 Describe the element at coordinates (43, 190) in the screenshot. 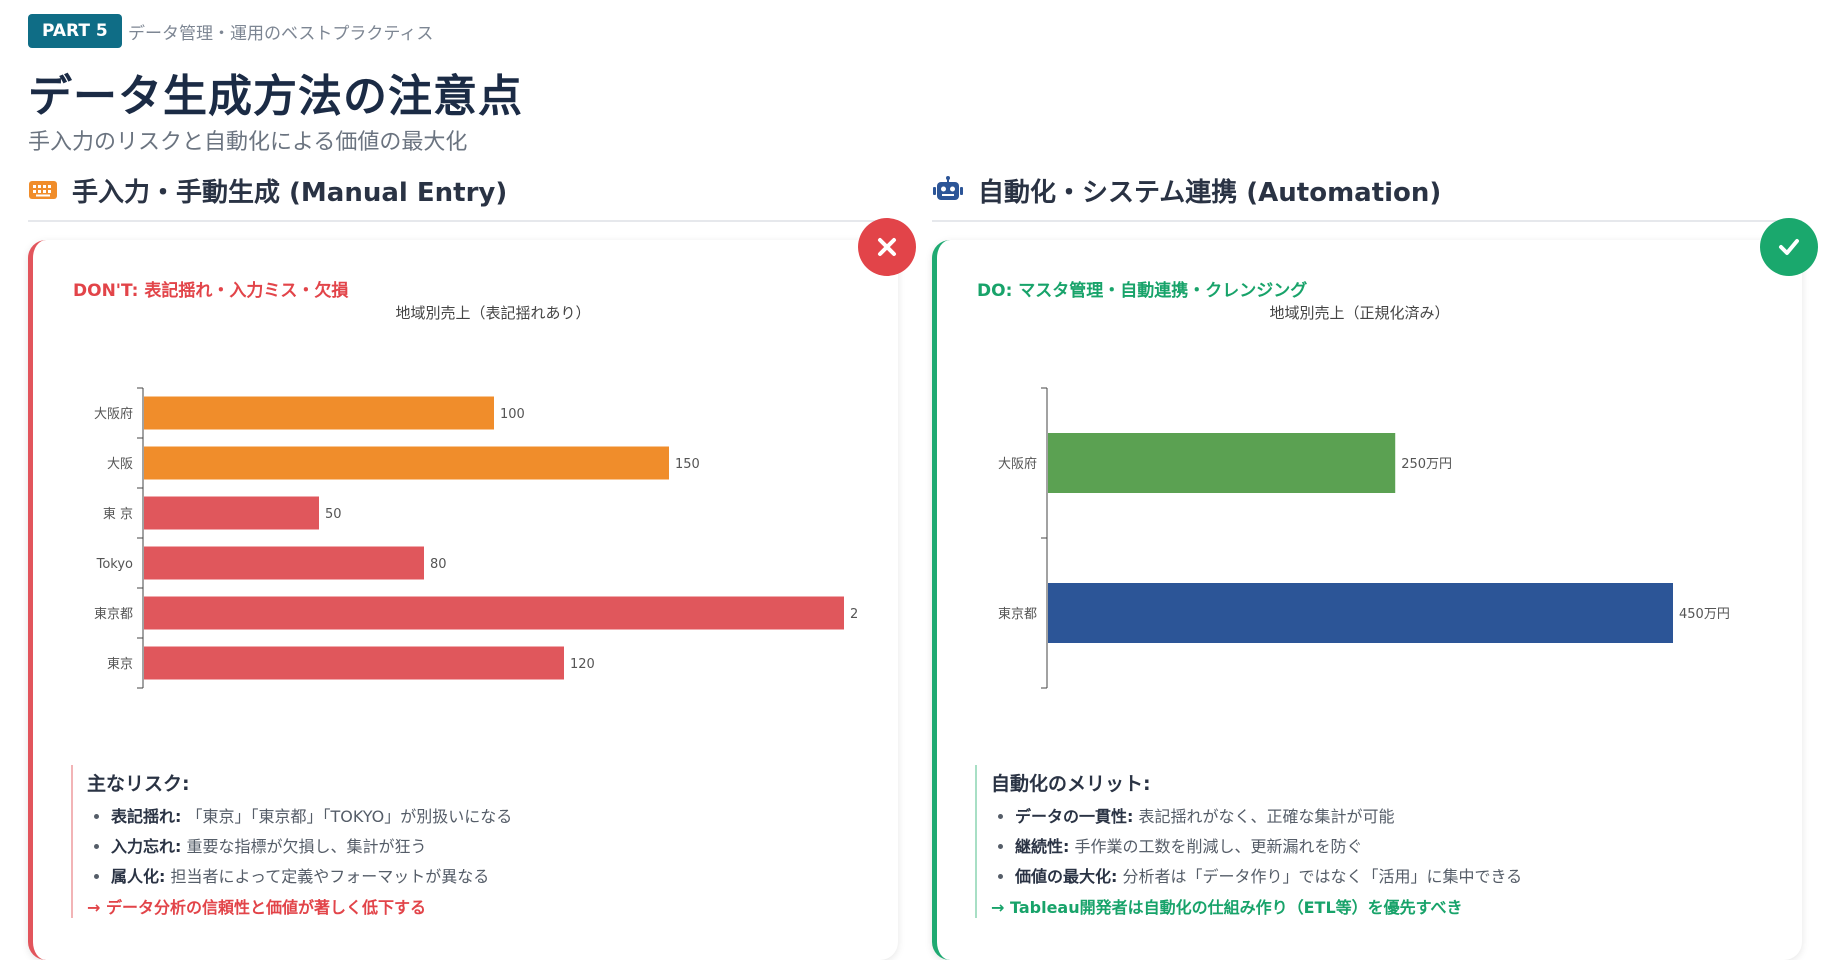

I see `keyboard-icon` at that location.